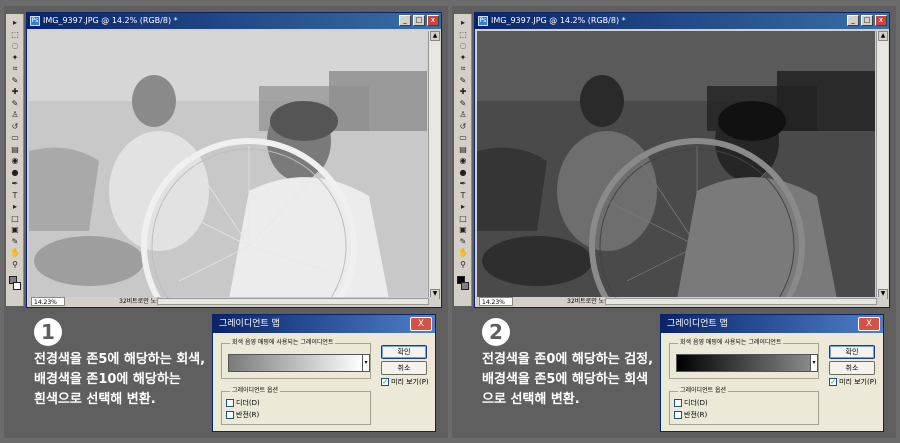 The image size is (900, 443). I want to click on step-number-badge: 2, so click(496, 332).